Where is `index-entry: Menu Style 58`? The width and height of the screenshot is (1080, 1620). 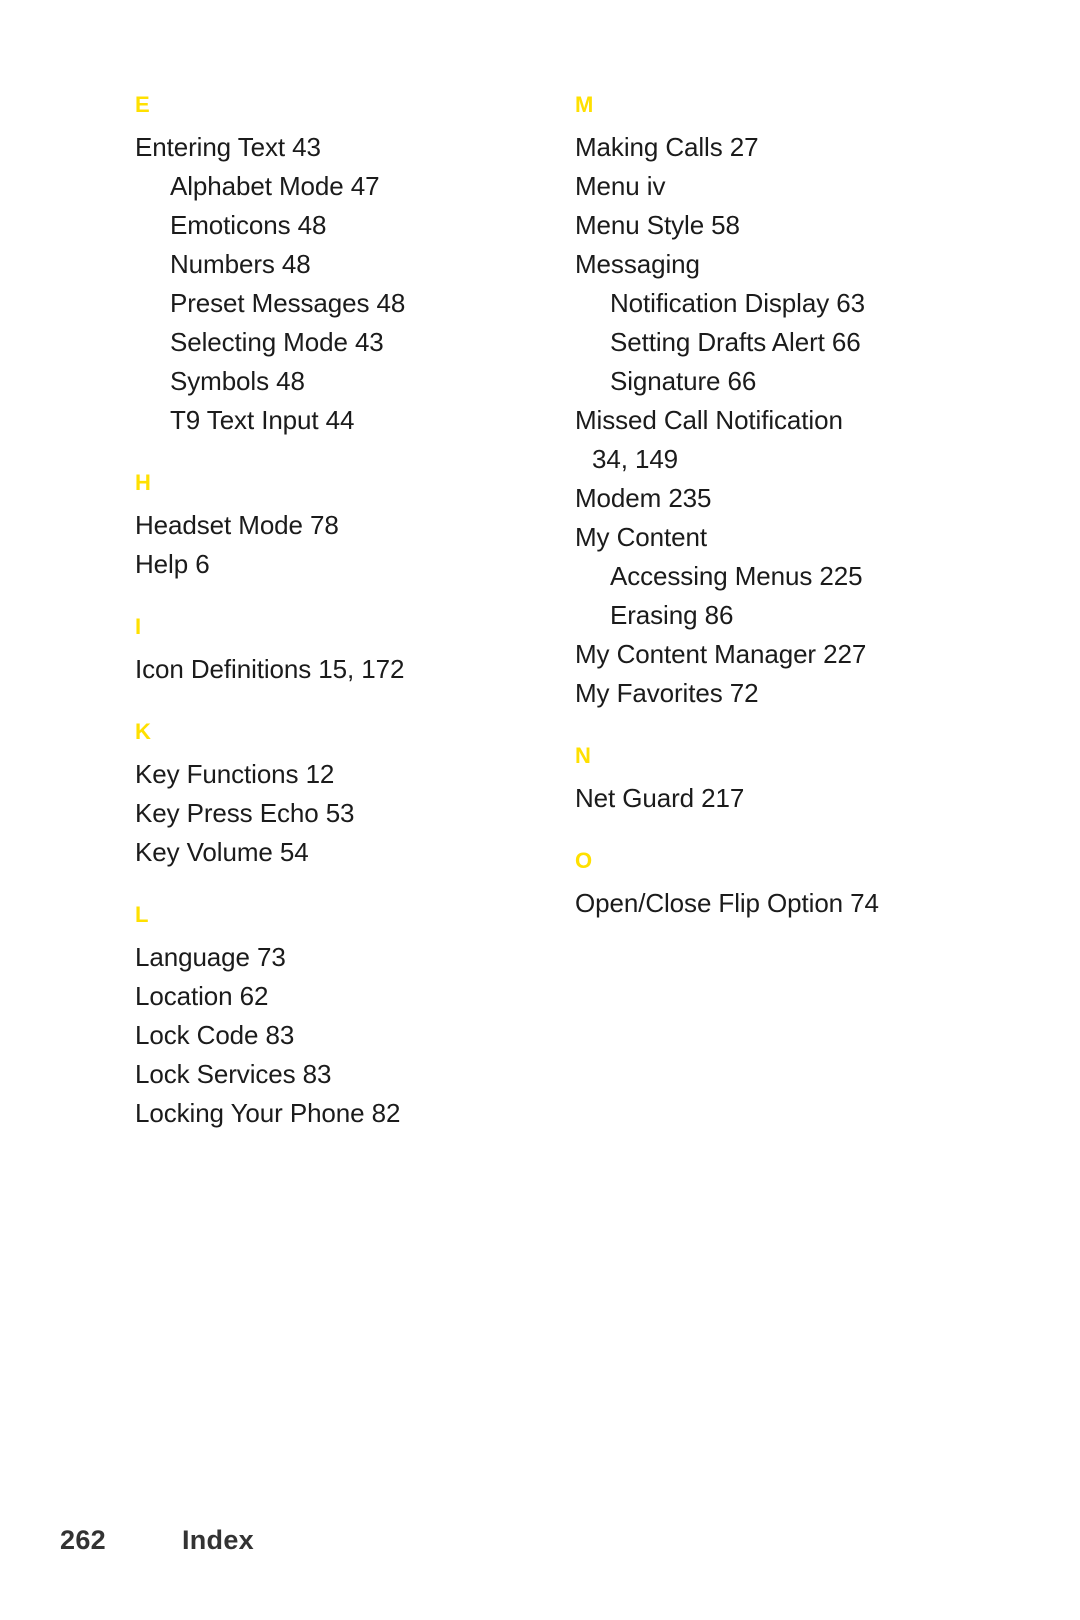 index-entry: Menu Style 58 is located at coordinates (785, 225).